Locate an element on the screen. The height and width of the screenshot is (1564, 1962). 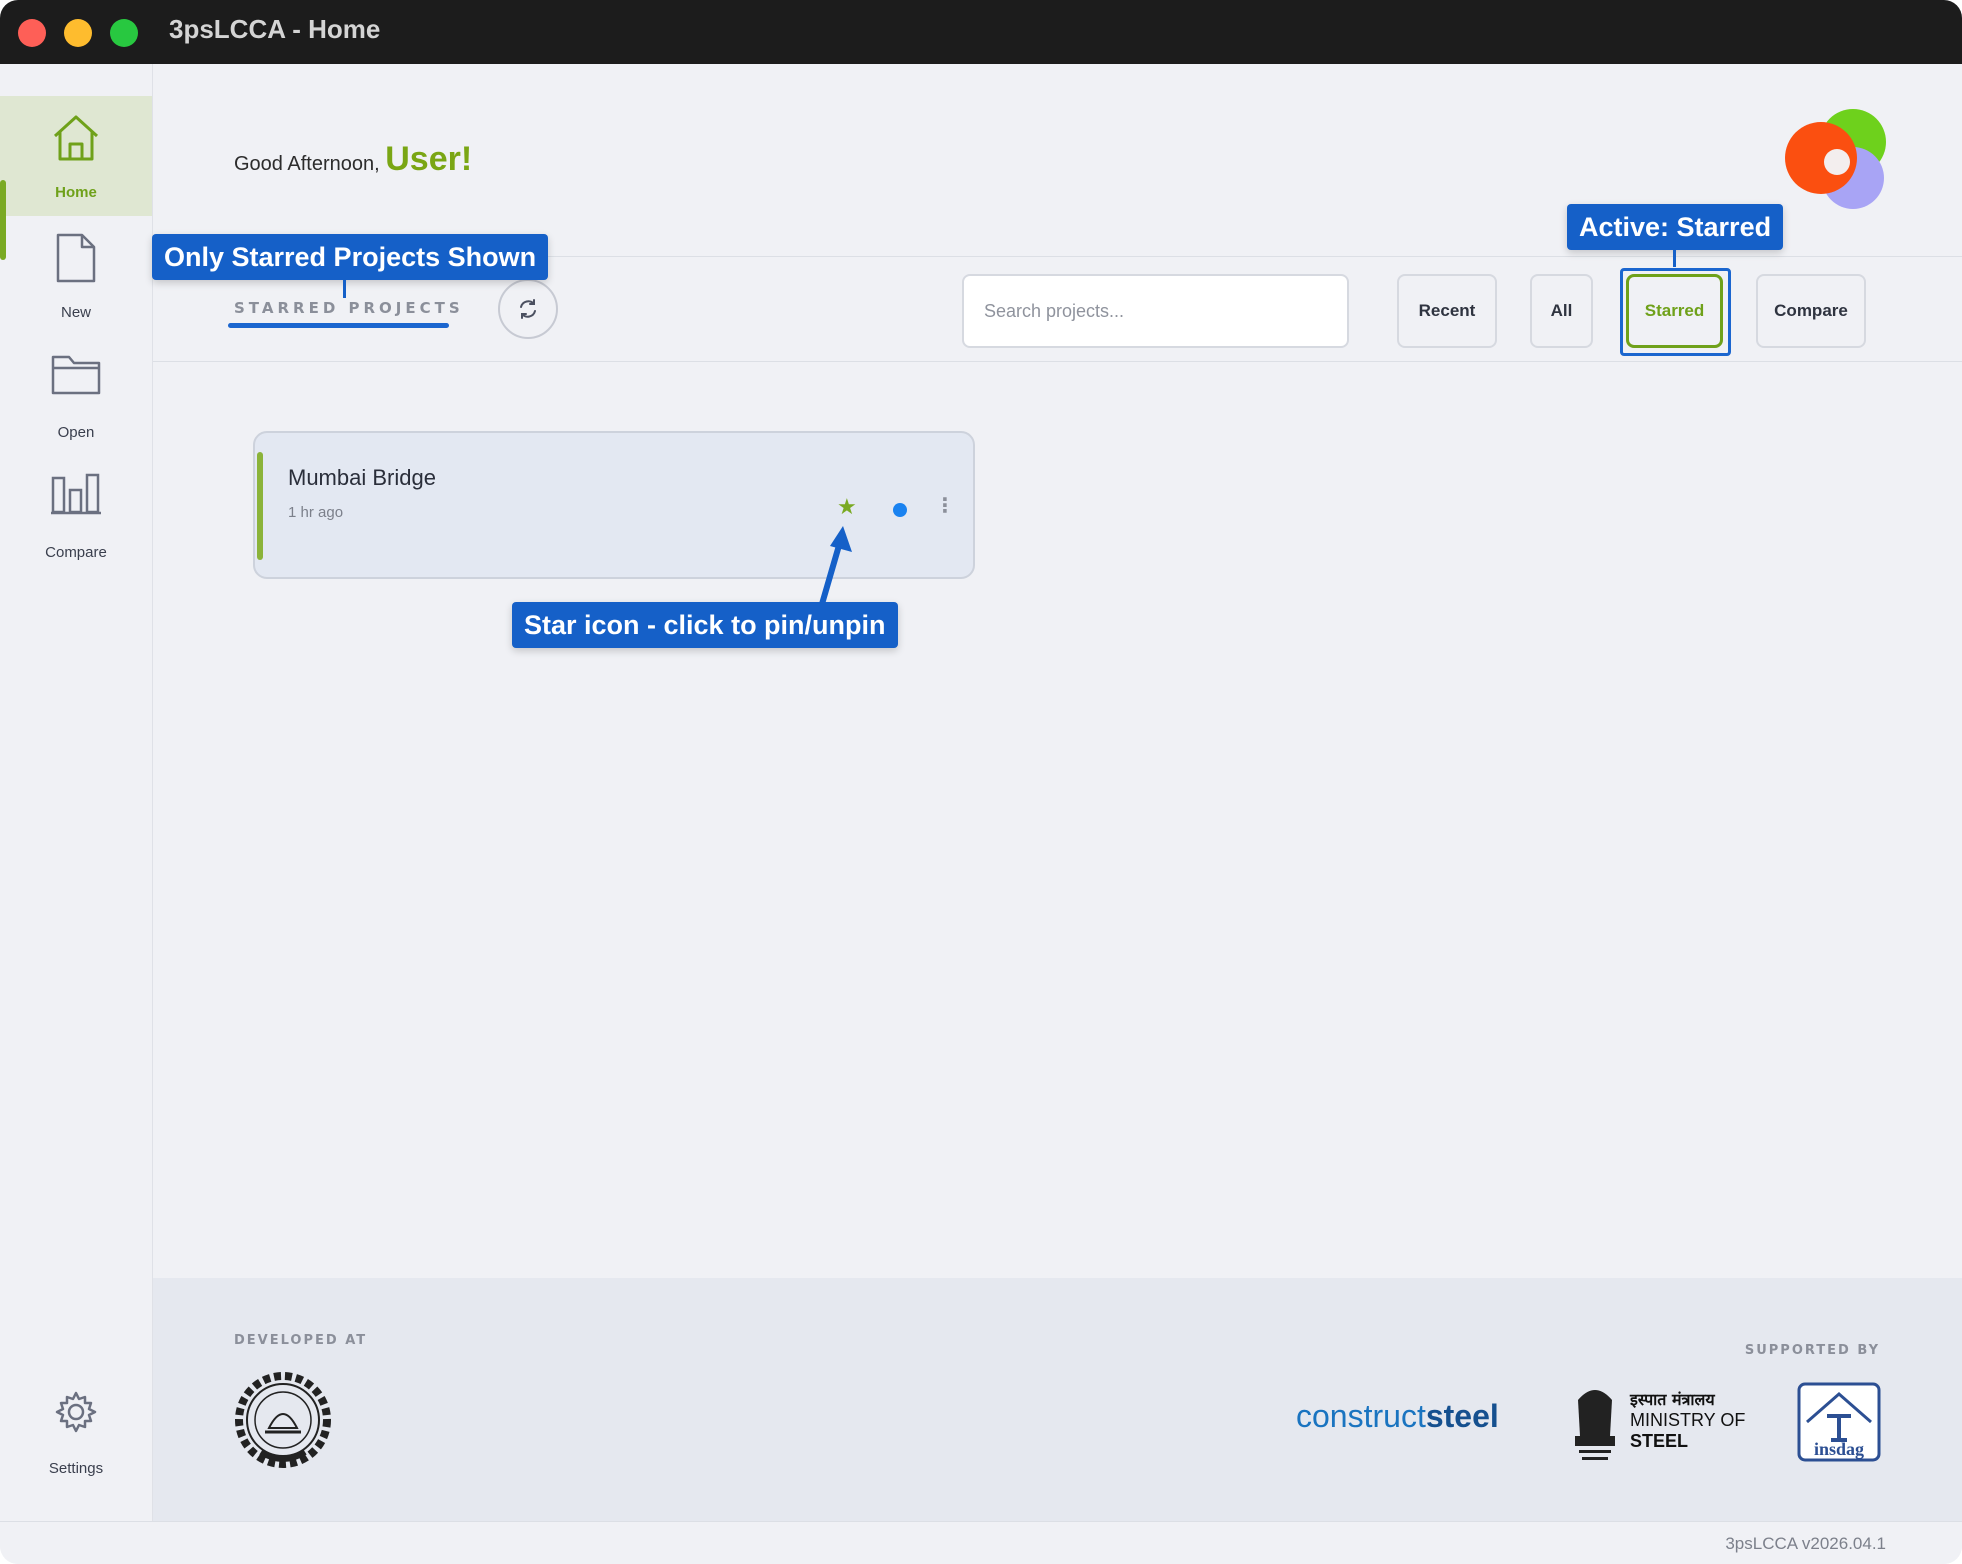
title-bar: 3psLCCA - Home is located at coordinates (981, 32).